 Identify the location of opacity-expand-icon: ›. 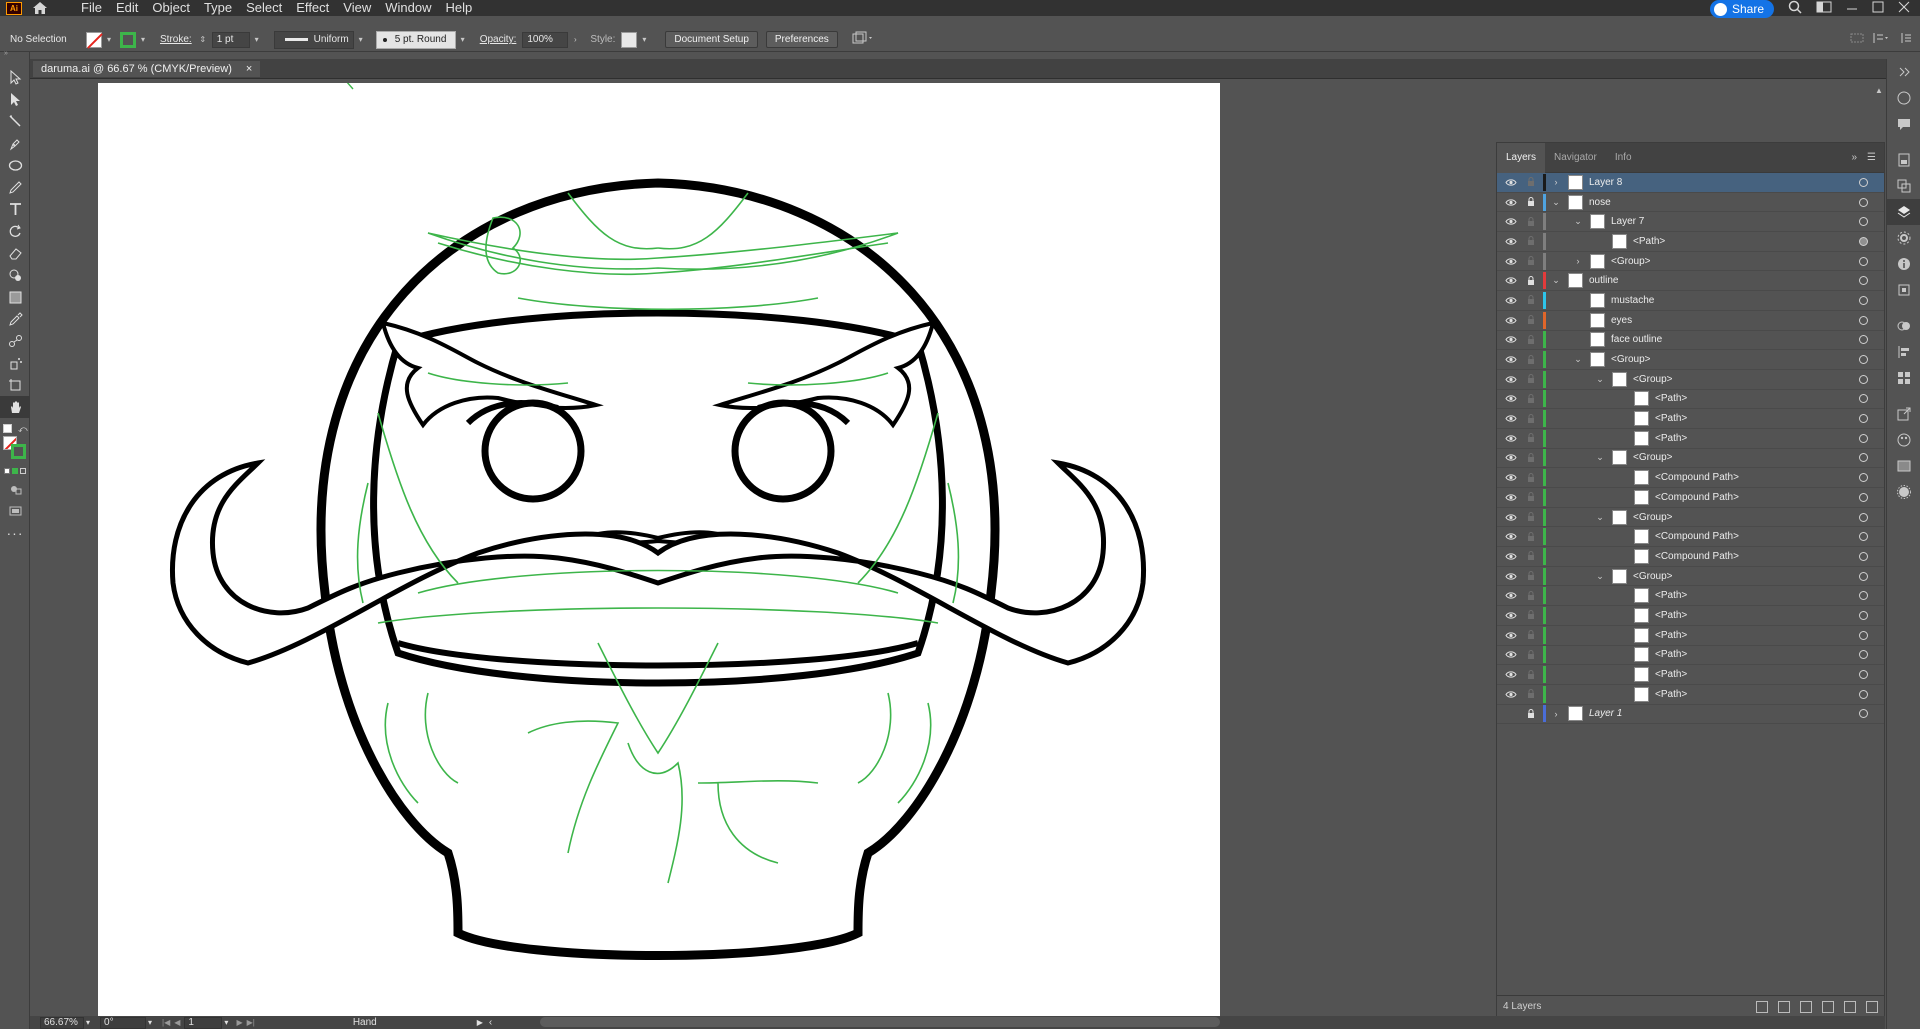
(575, 39).